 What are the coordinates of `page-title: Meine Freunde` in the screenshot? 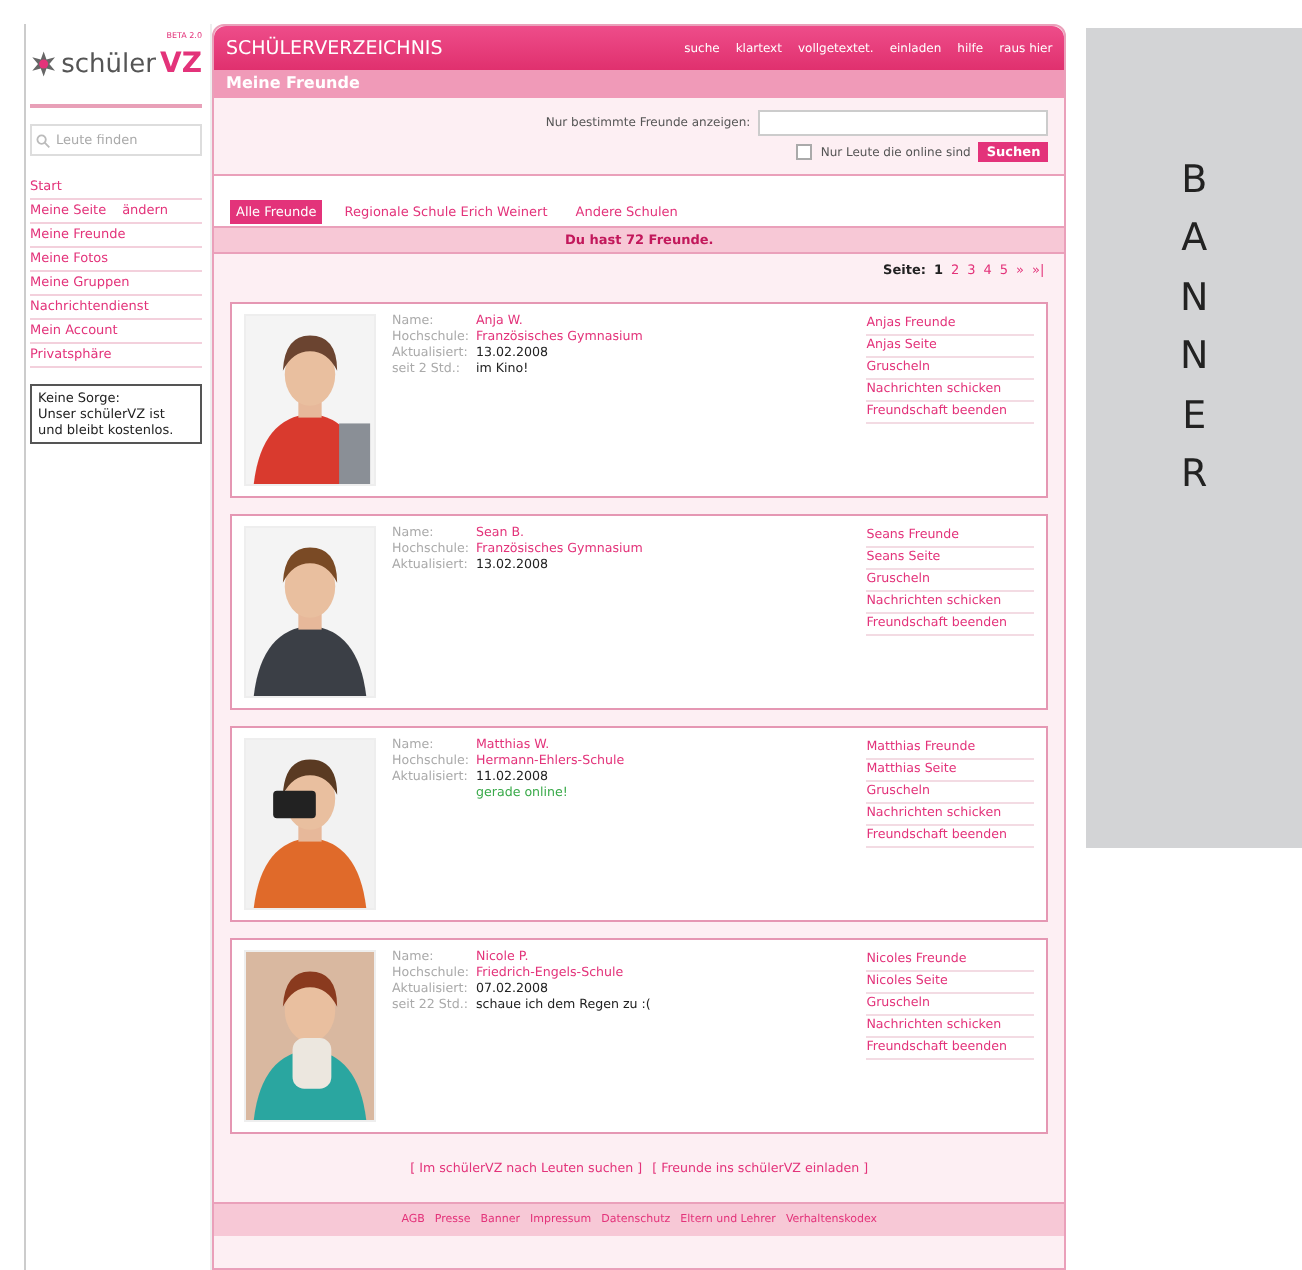 It's located at (639, 84).